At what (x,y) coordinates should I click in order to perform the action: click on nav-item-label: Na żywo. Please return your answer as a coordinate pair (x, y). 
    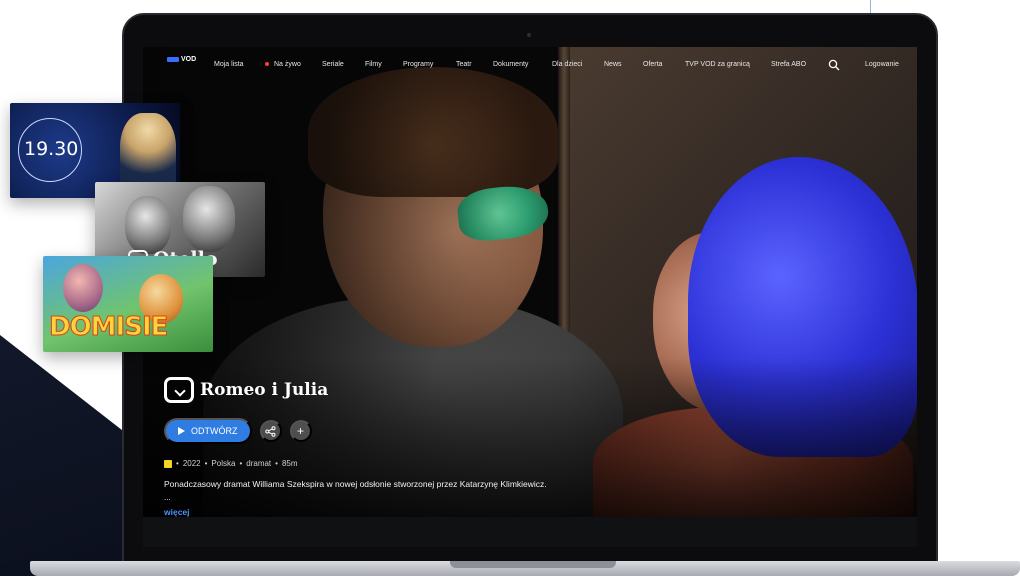
    Looking at the image, I should click on (287, 64).